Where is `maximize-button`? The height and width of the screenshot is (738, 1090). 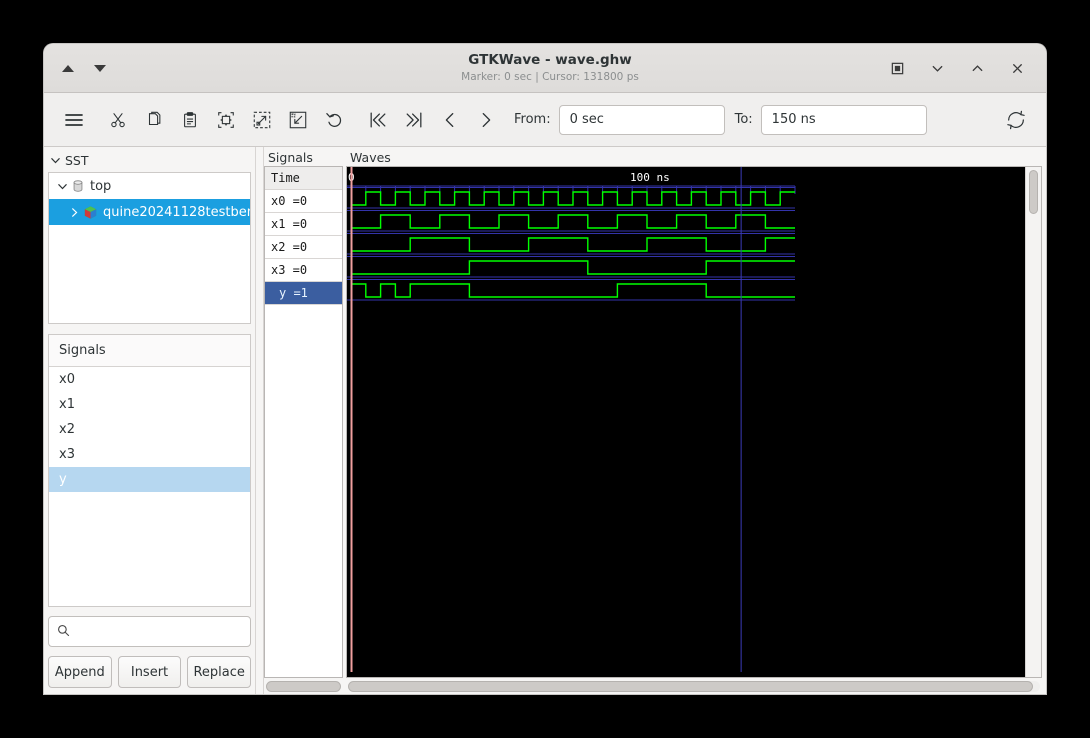 maximize-button is located at coordinates (977, 68).